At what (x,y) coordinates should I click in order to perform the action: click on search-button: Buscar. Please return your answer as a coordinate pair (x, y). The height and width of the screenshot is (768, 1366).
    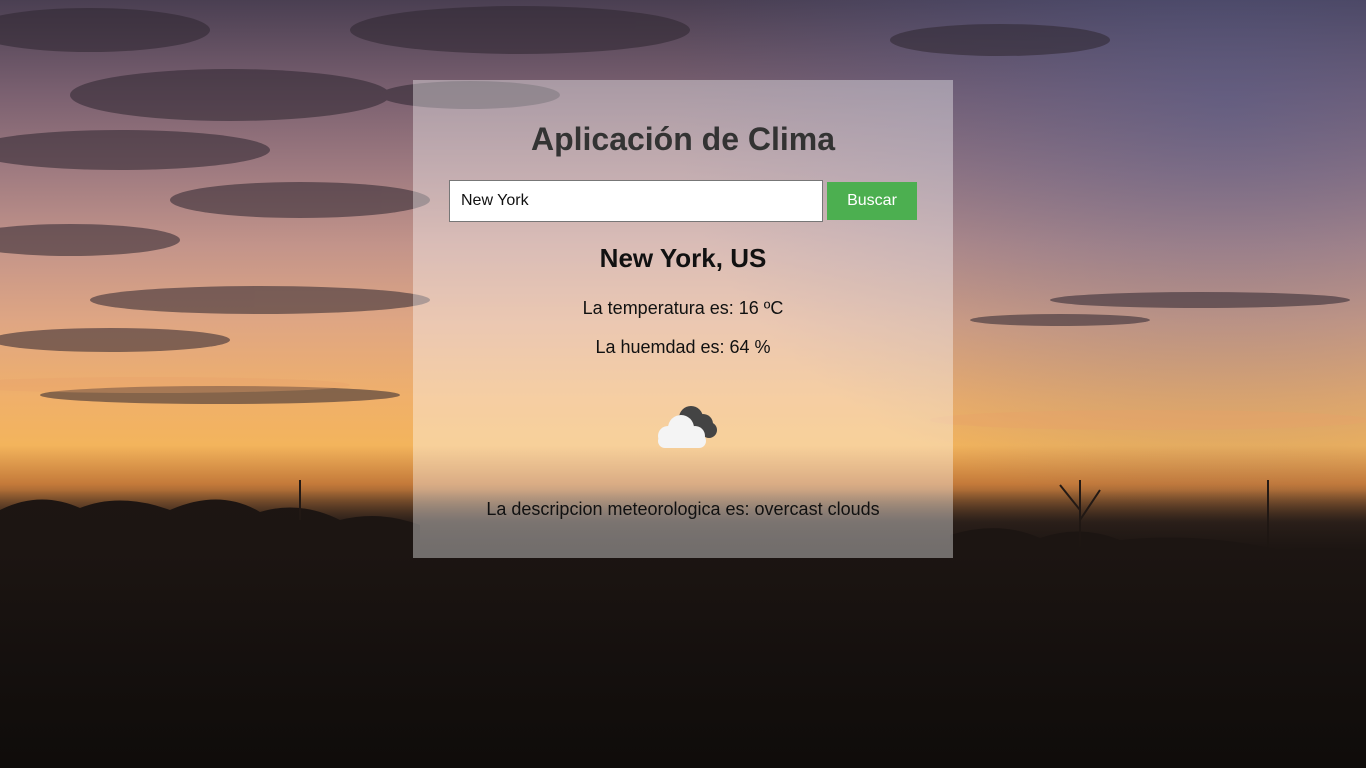
    Looking at the image, I should click on (872, 201).